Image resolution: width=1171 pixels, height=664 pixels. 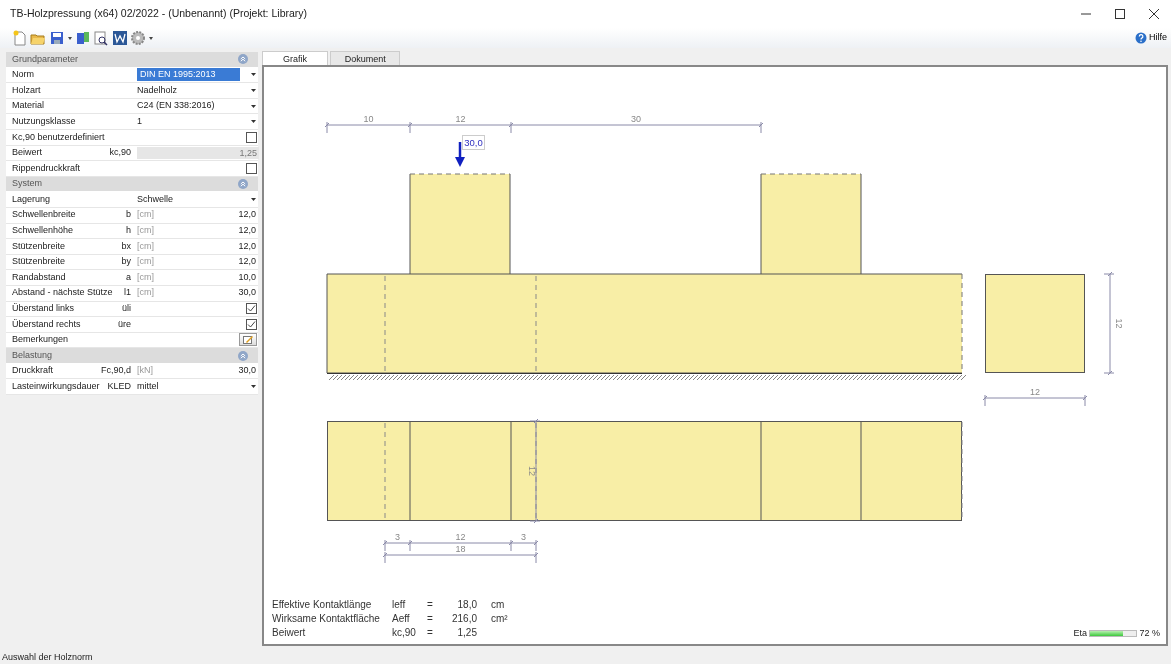 What do you see at coordinates (83, 38) in the screenshot?
I see `export-icon` at bounding box center [83, 38].